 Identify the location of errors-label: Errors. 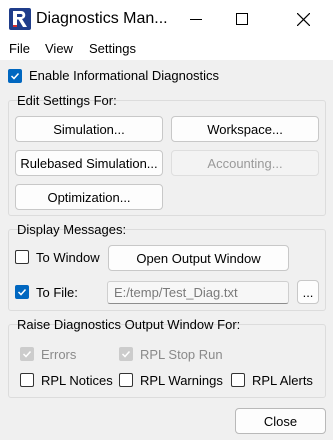
(59, 354).